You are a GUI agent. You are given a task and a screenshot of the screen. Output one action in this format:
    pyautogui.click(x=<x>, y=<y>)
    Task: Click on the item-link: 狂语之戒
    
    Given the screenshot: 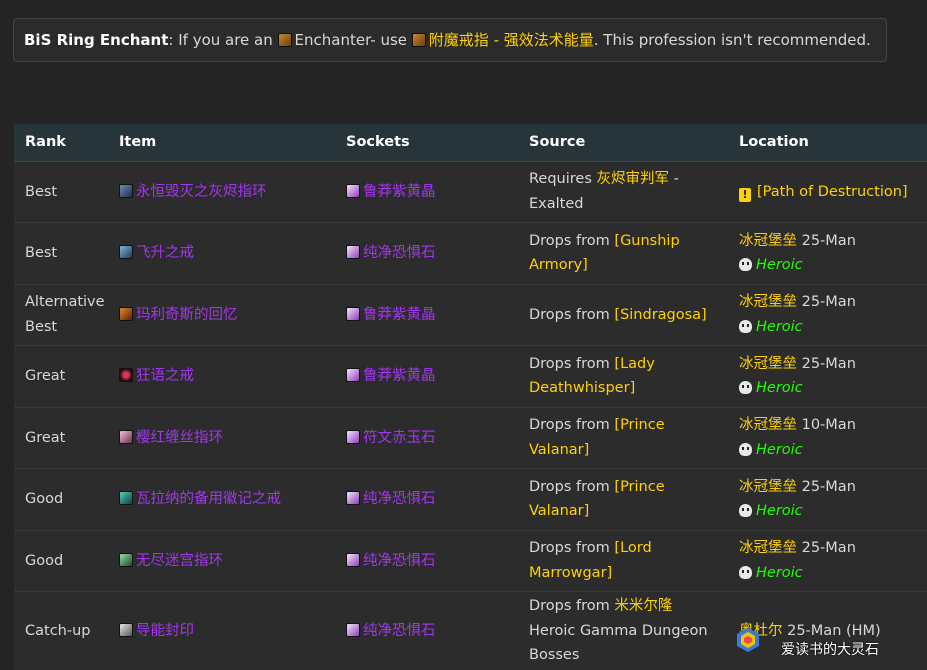 What is the action you would take?
    pyautogui.click(x=165, y=376)
    